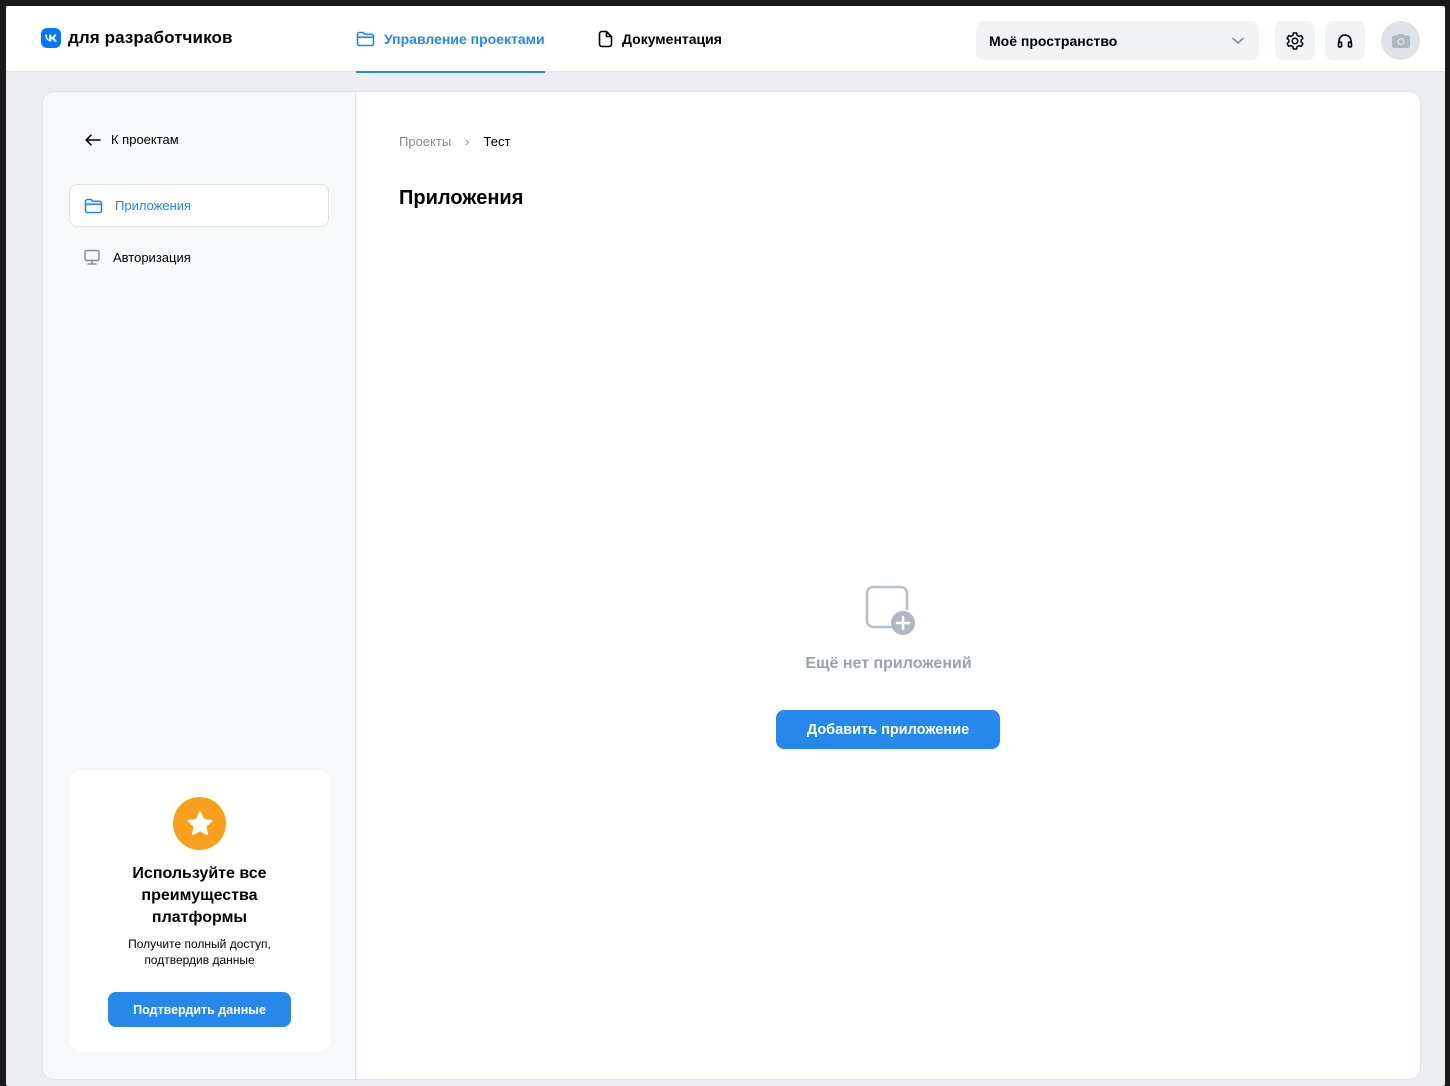 The image size is (1450, 1086). What do you see at coordinates (199, 257) in the screenshot?
I see `sidebar-item-authorization: Авторизация` at bounding box center [199, 257].